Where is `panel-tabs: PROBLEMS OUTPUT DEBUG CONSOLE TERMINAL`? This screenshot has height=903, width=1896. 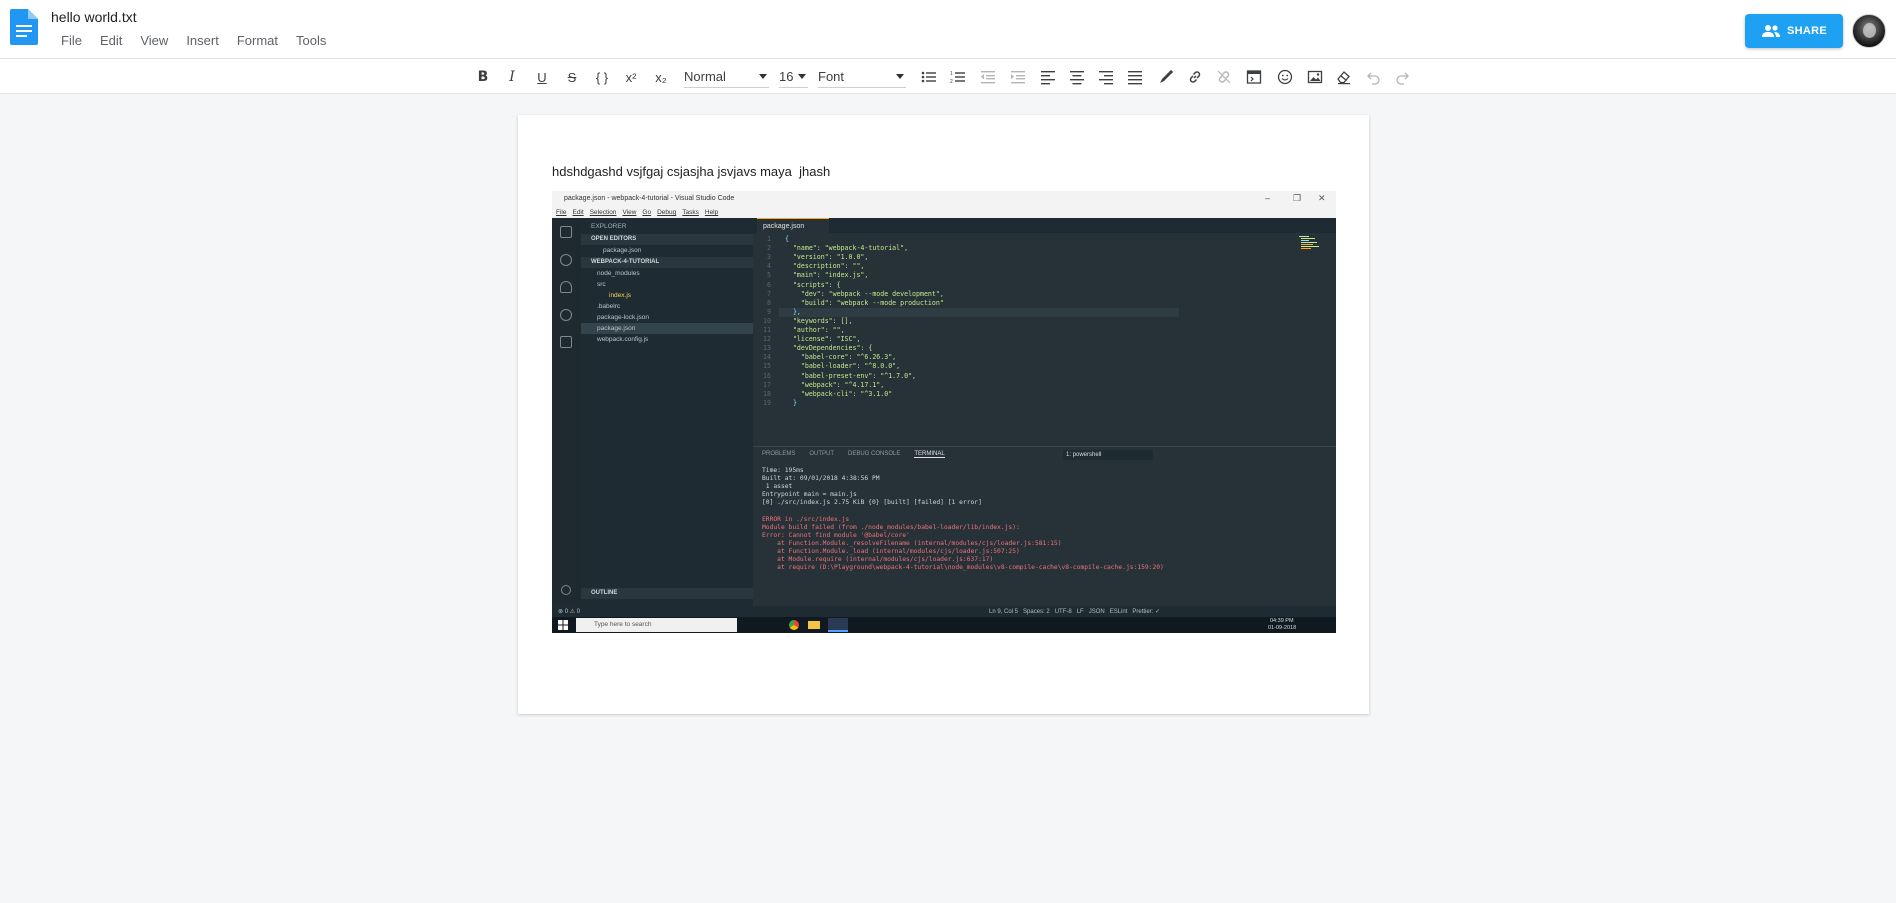
panel-tabs: PROBLEMS OUTPUT DEBUG CONSOLE TERMINAL is located at coordinates (853, 454).